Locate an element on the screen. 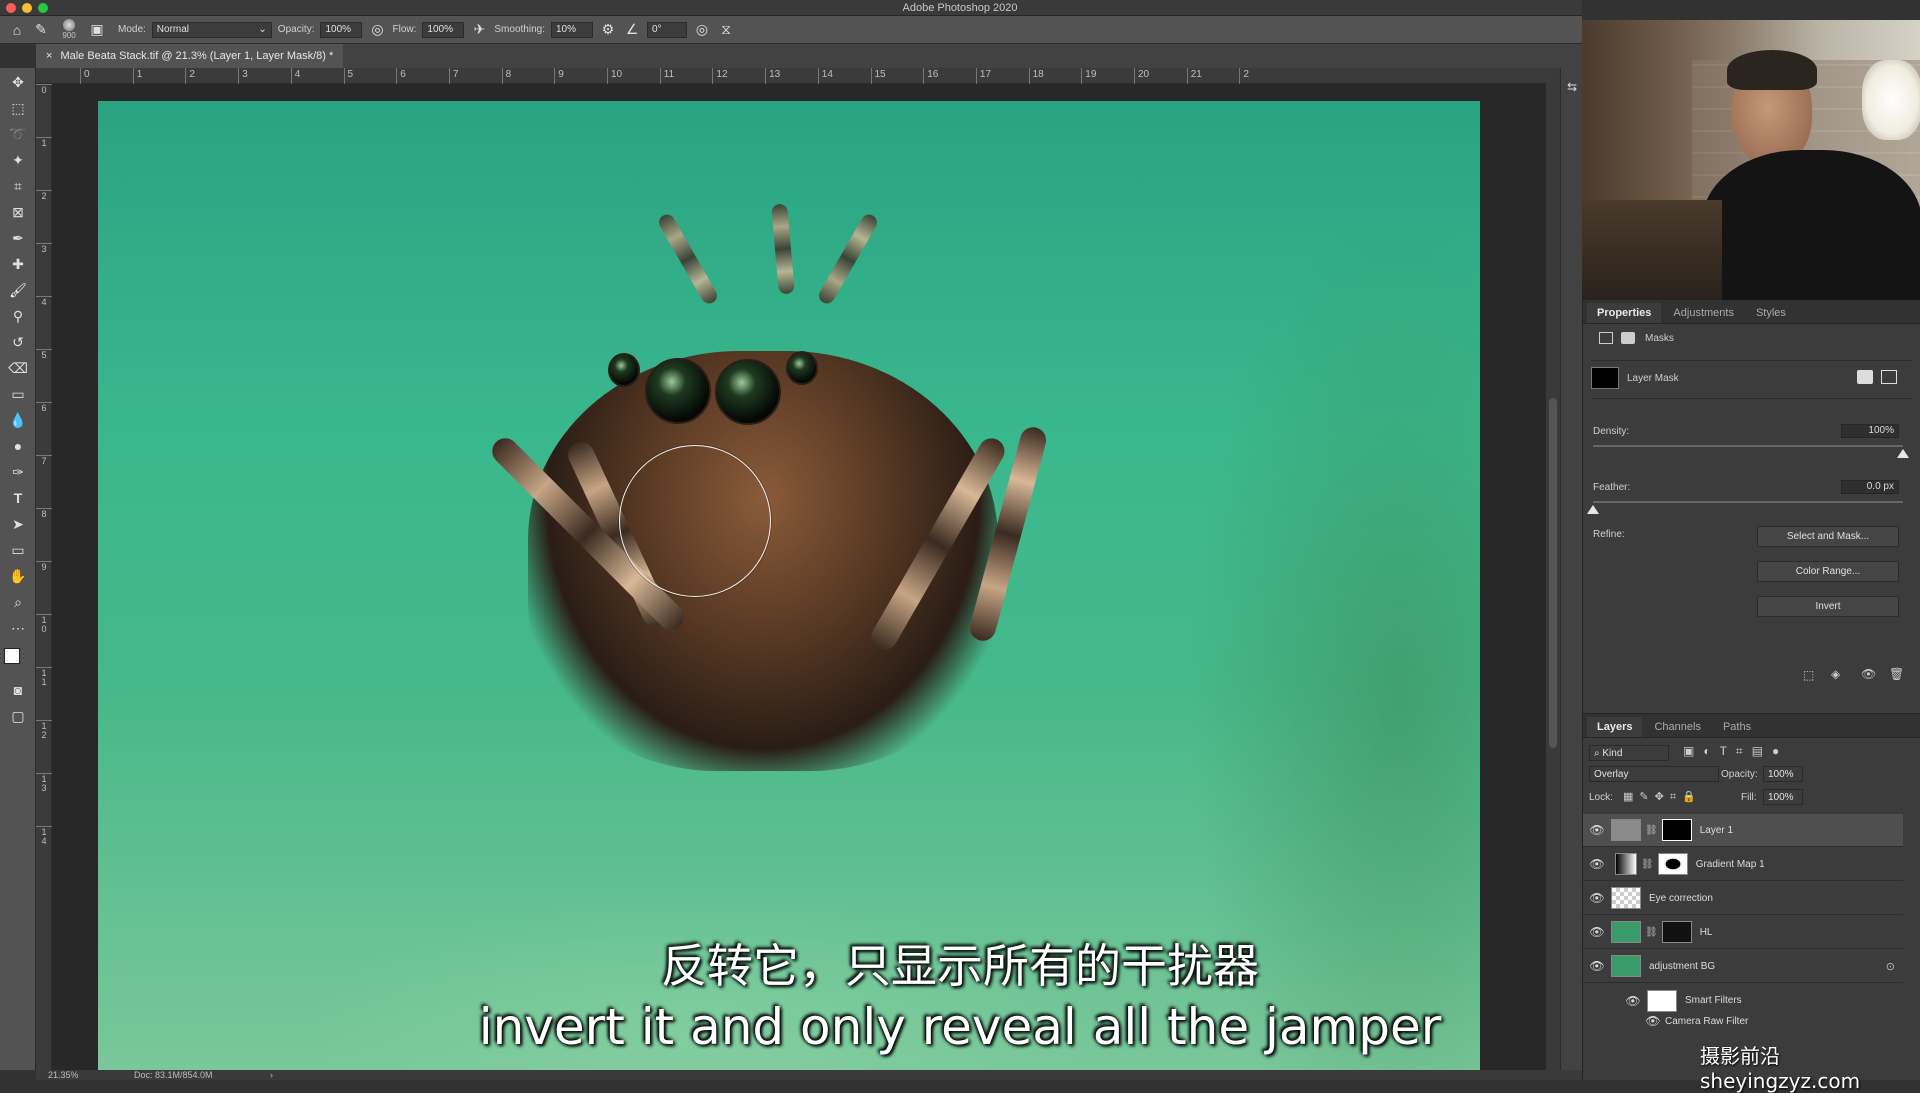 This screenshot has height=1093, width=1920. layers-opacity-field: 100% is located at coordinates (1783, 774).